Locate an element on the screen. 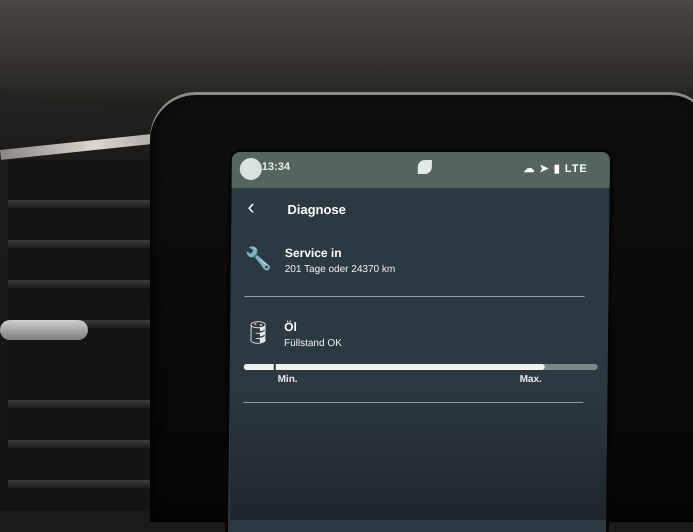  min-label: Min. is located at coordinates (287, 379).